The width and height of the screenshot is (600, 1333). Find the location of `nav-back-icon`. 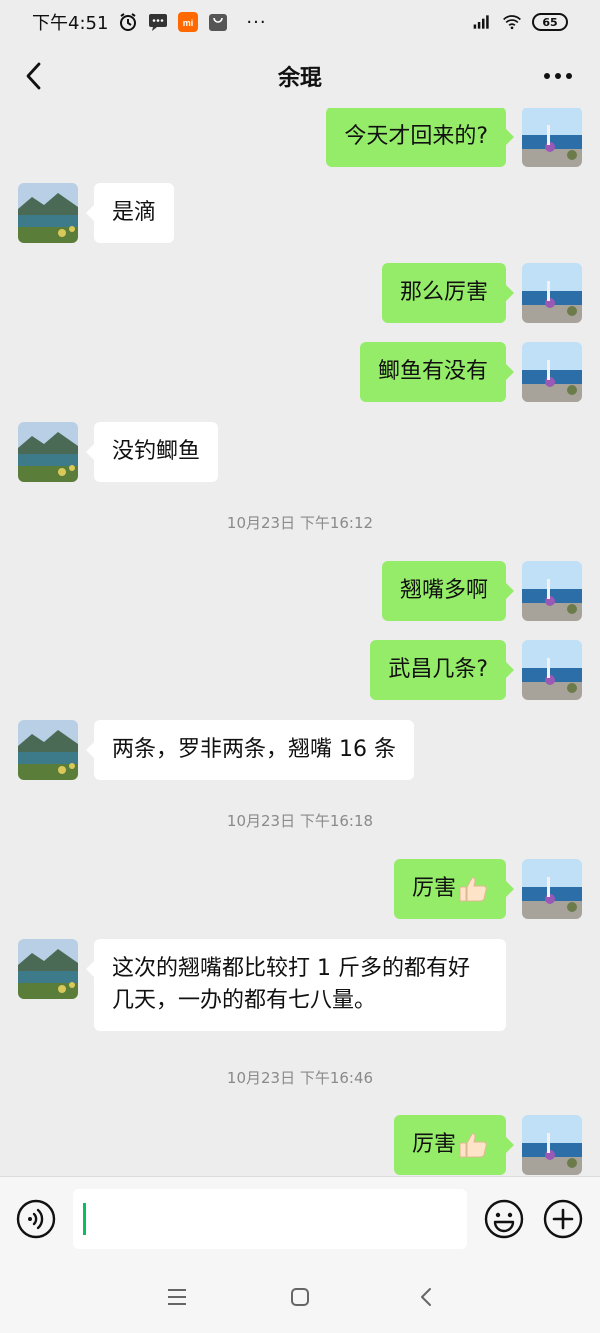

nav-back-icon is located at coordinates (426, 1297).